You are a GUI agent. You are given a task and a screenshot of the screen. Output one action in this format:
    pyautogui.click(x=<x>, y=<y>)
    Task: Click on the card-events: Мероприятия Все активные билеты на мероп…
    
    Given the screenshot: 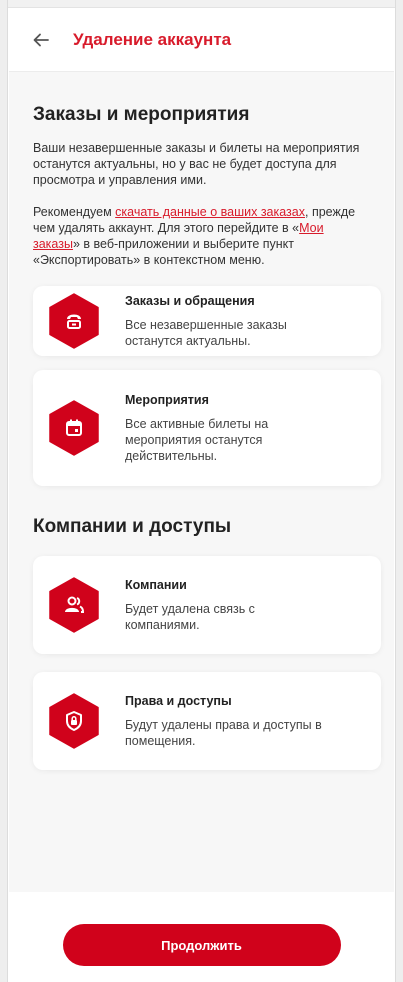 What is the action you would take?
    pyautogui.click(x=207, y=428)
    